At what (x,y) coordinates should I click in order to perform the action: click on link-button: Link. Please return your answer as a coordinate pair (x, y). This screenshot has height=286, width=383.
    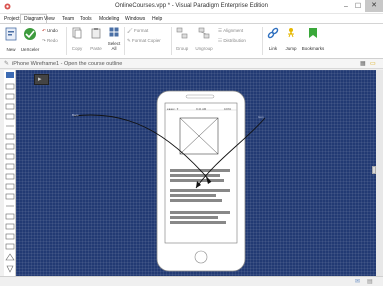
    Looking at the image, I should click on (273, 39).